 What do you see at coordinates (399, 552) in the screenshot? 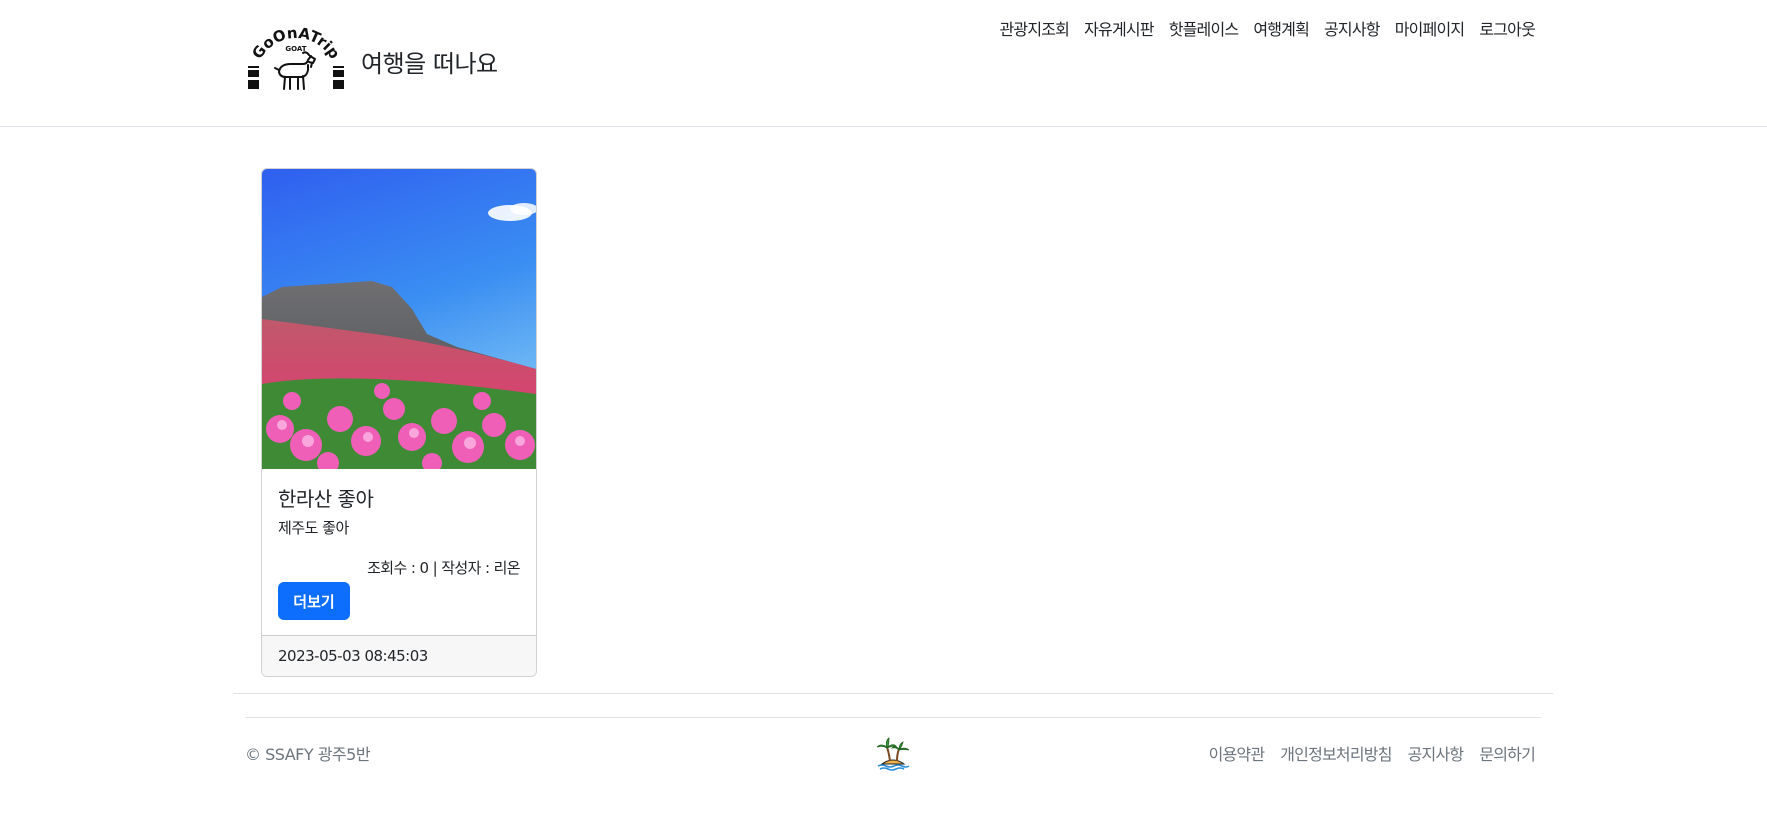
I see `card-body: 한라산 좋아 제주도 좋아 조회수 : 0 | 작성자 : 리온 더보기` at bounding box center [399, 552].